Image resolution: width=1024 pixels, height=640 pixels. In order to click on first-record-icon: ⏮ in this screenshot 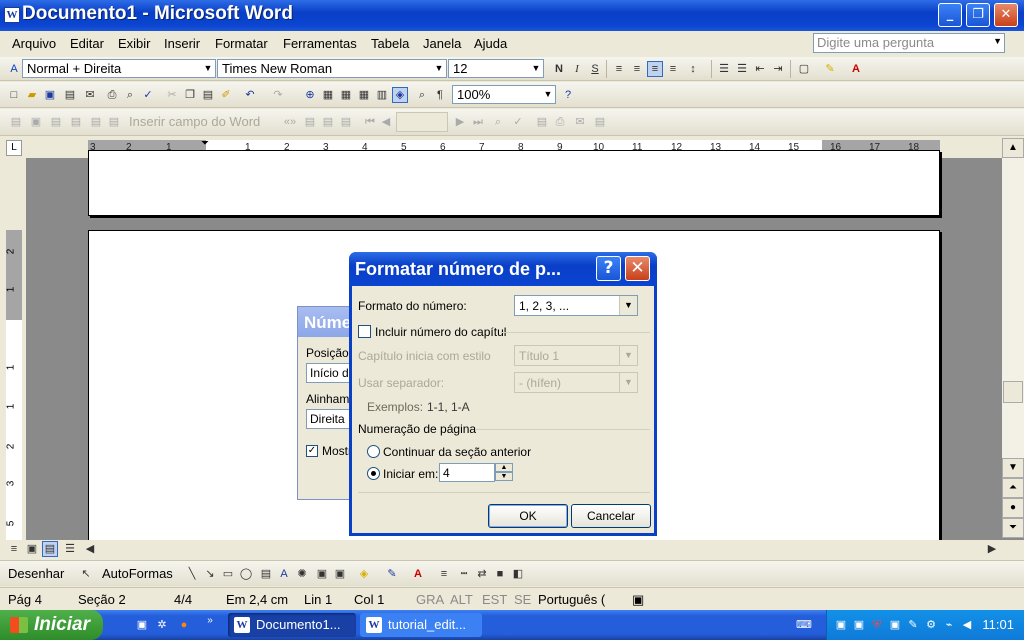, I will do `click(370, 122)`.